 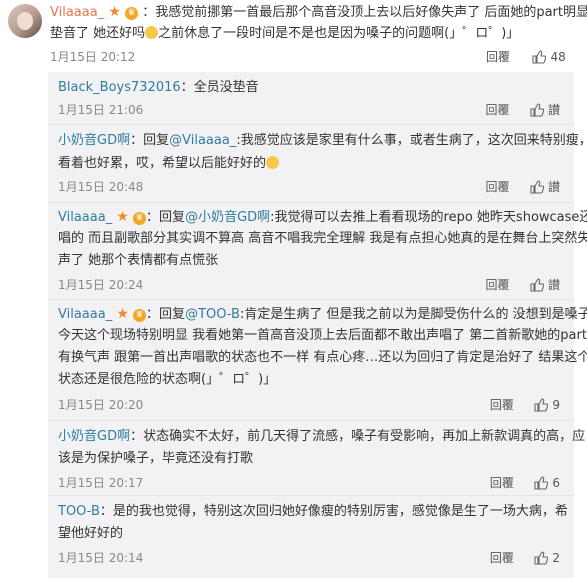 I want to click on like-count: 6, so click(x=556, y=483).